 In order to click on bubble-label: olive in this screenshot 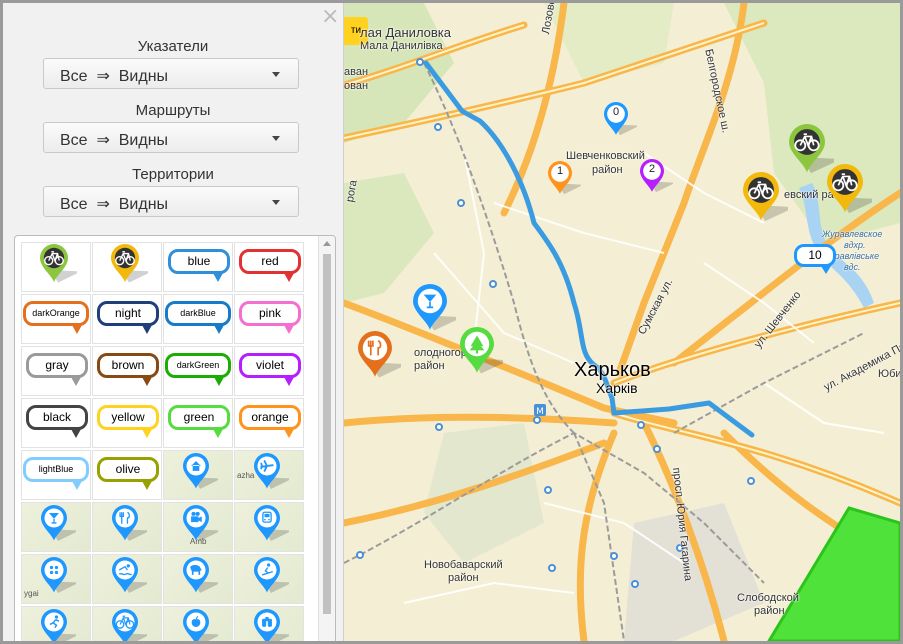, I will do `click(128, 469)`.